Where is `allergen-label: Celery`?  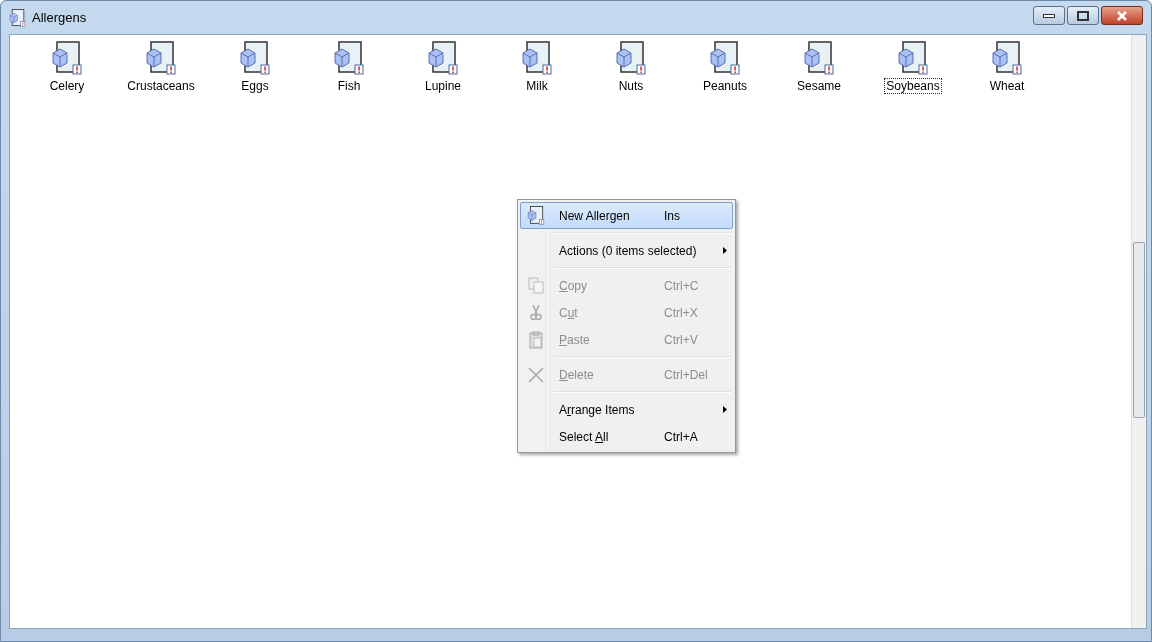
allergen-label: Celery is located at coordinates (67, 86).